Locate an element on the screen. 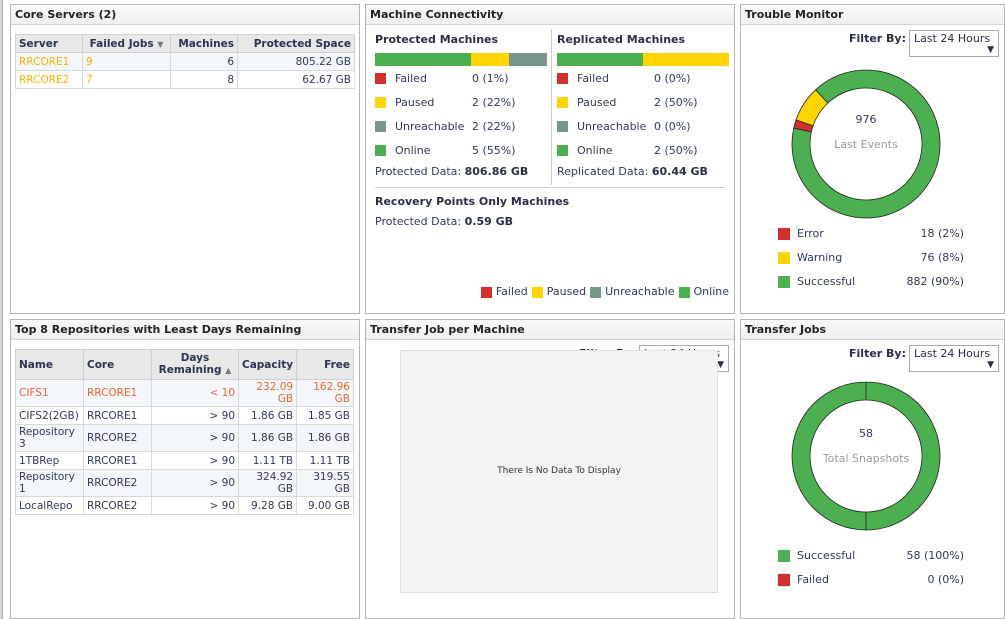  col-protected-space: Protected Space is located at coordinates (296, 43).